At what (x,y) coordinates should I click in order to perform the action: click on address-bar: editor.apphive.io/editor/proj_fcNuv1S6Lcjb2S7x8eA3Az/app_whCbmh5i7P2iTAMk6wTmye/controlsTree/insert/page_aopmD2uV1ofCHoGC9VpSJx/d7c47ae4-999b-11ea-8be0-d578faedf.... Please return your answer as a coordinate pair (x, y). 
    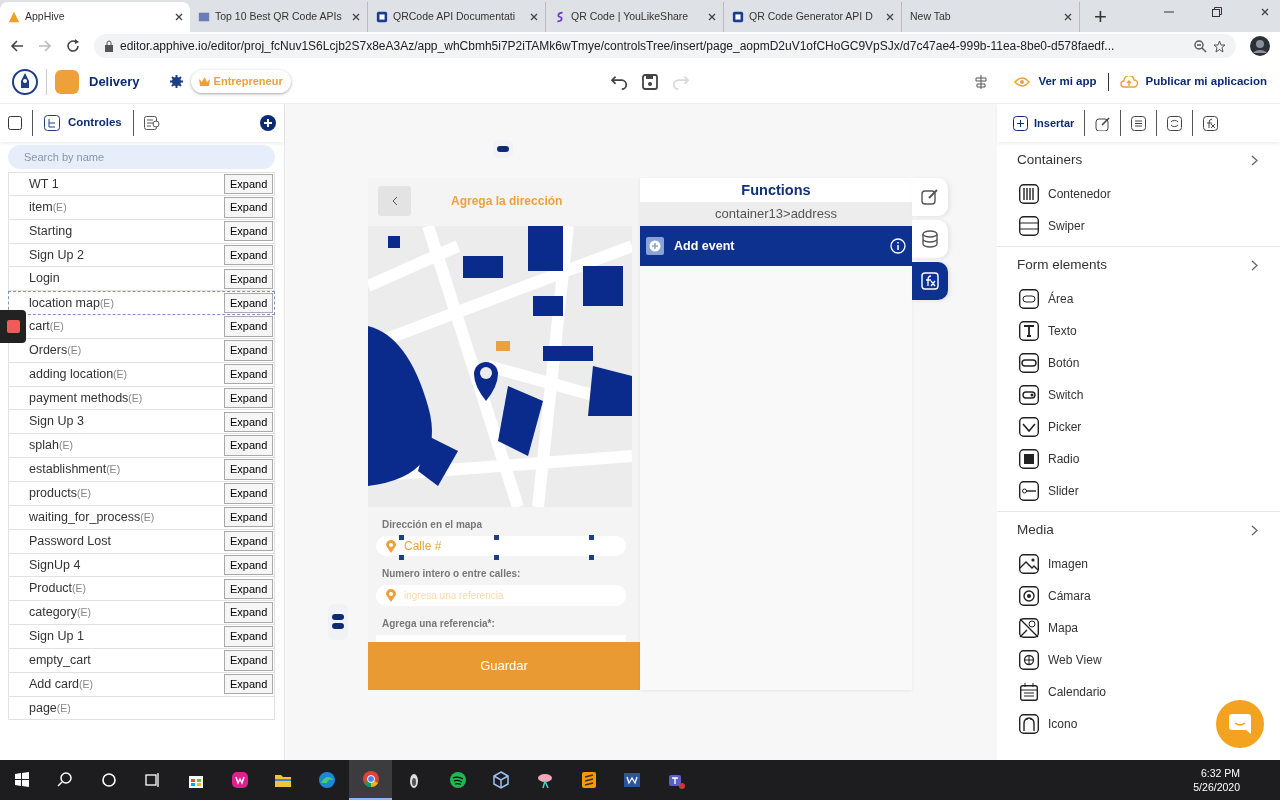
    Looking at the image, I should click on (665, 46).